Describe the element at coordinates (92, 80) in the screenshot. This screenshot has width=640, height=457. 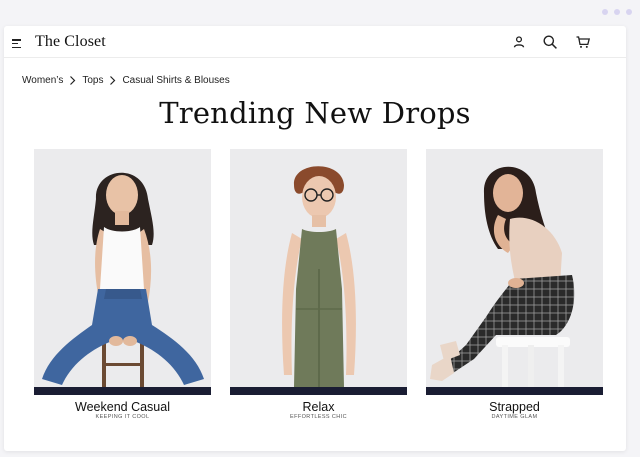
I see `breadcrumb-item-tops: Tops` at that location.